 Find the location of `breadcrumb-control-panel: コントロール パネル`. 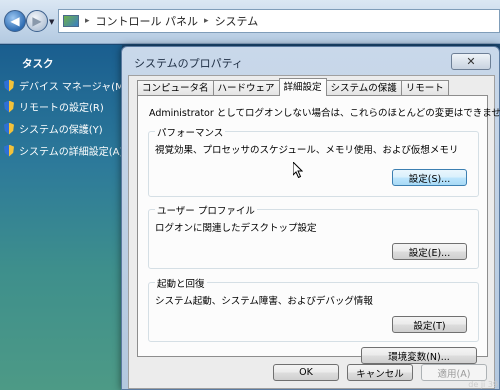

breadcrumb-control-panel: コントロール パネル is located at coordinates (147, 21).